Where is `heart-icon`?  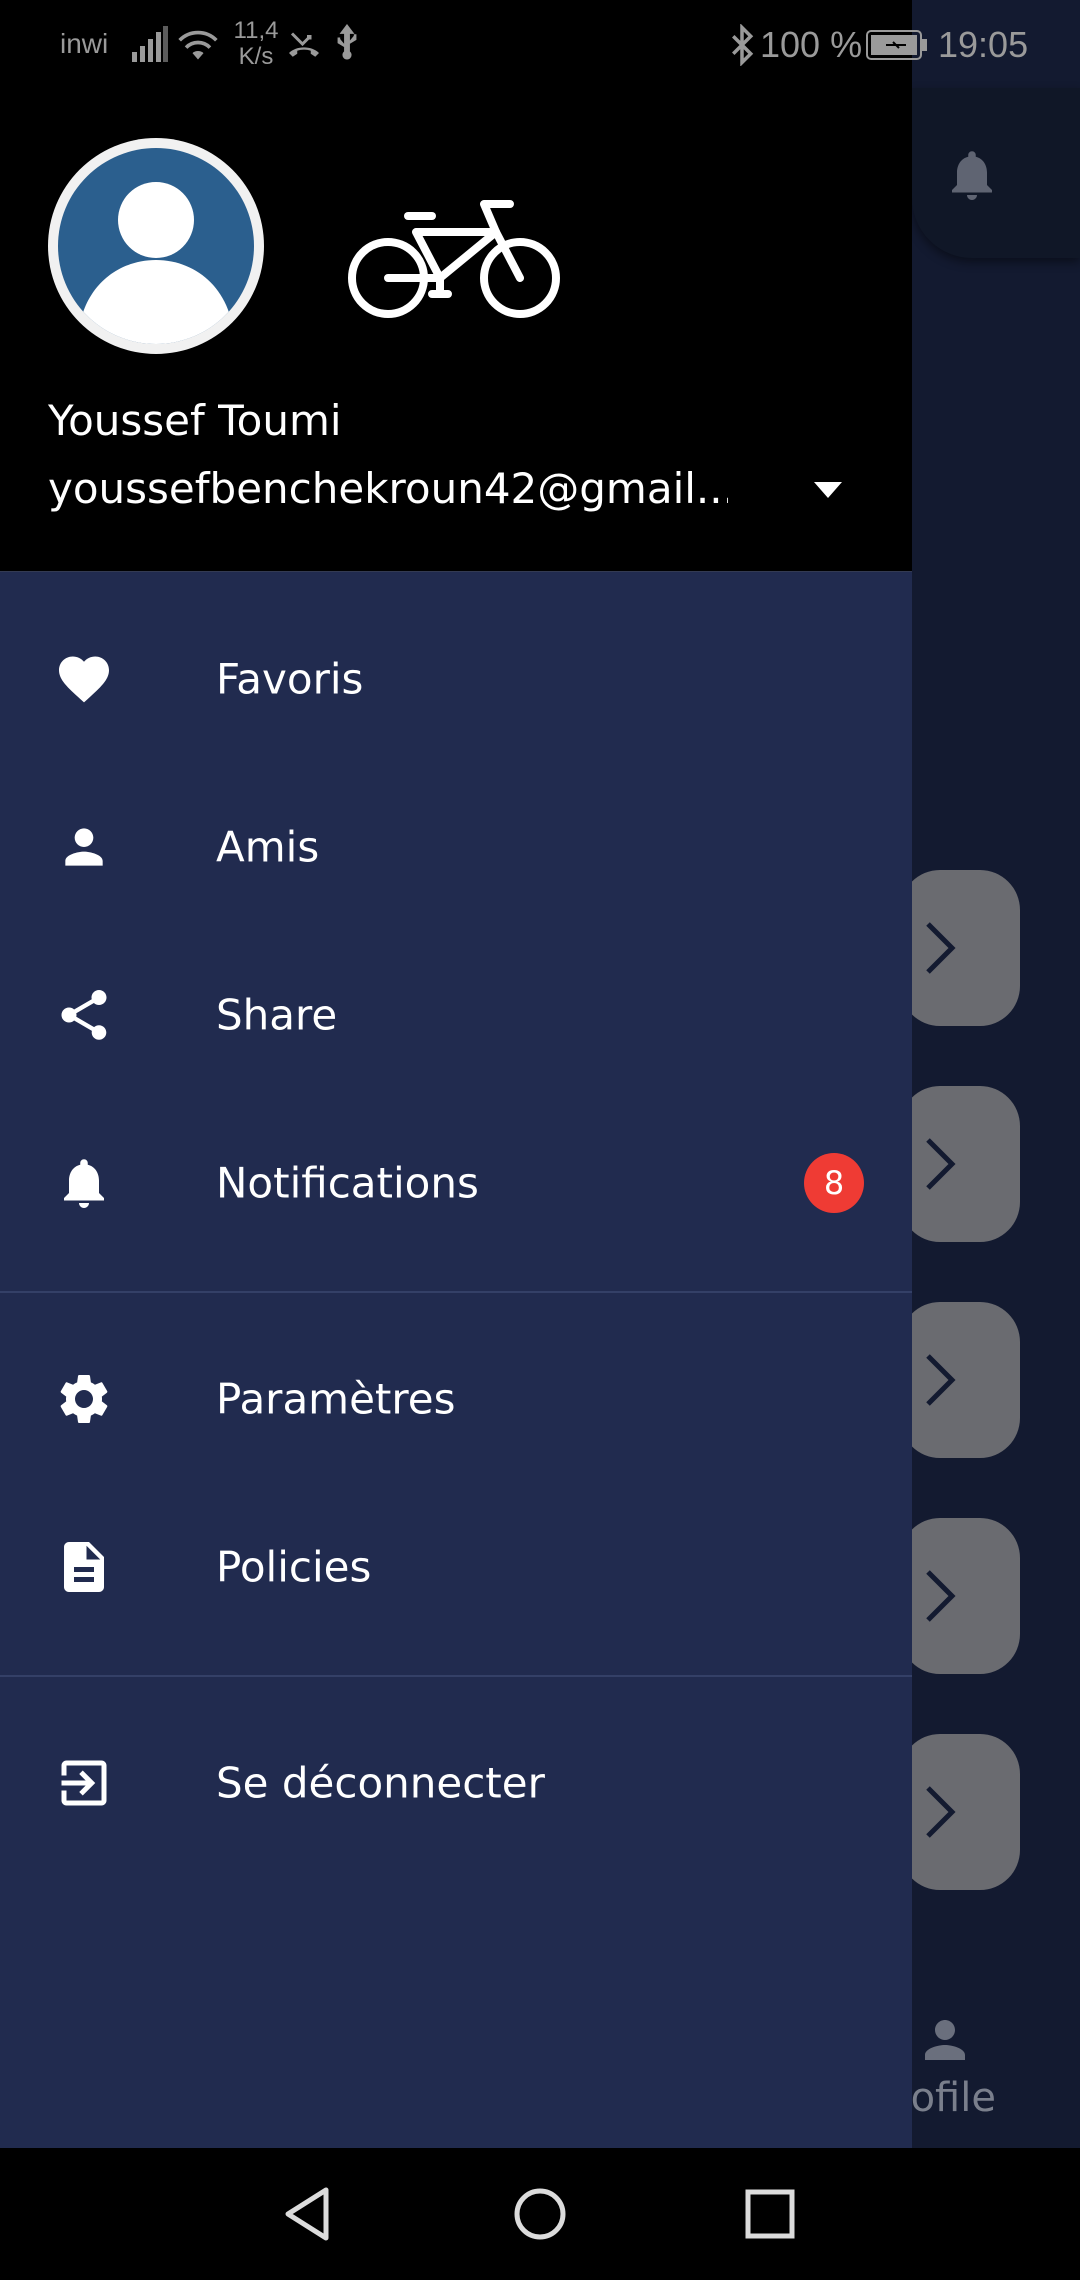 heart-icon is located at coordinates (84, 679).